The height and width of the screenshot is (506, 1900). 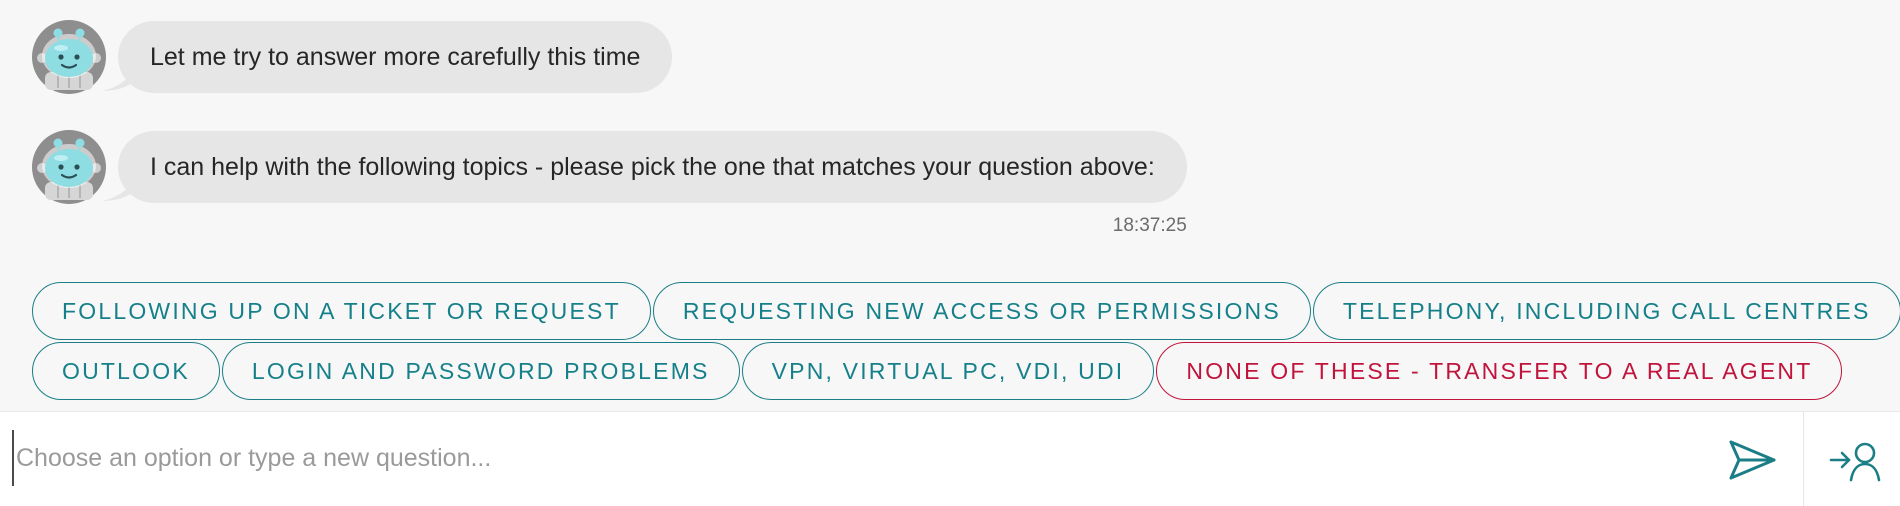 I want to click on transfer-agent-button, so click(x=1856, y=460).